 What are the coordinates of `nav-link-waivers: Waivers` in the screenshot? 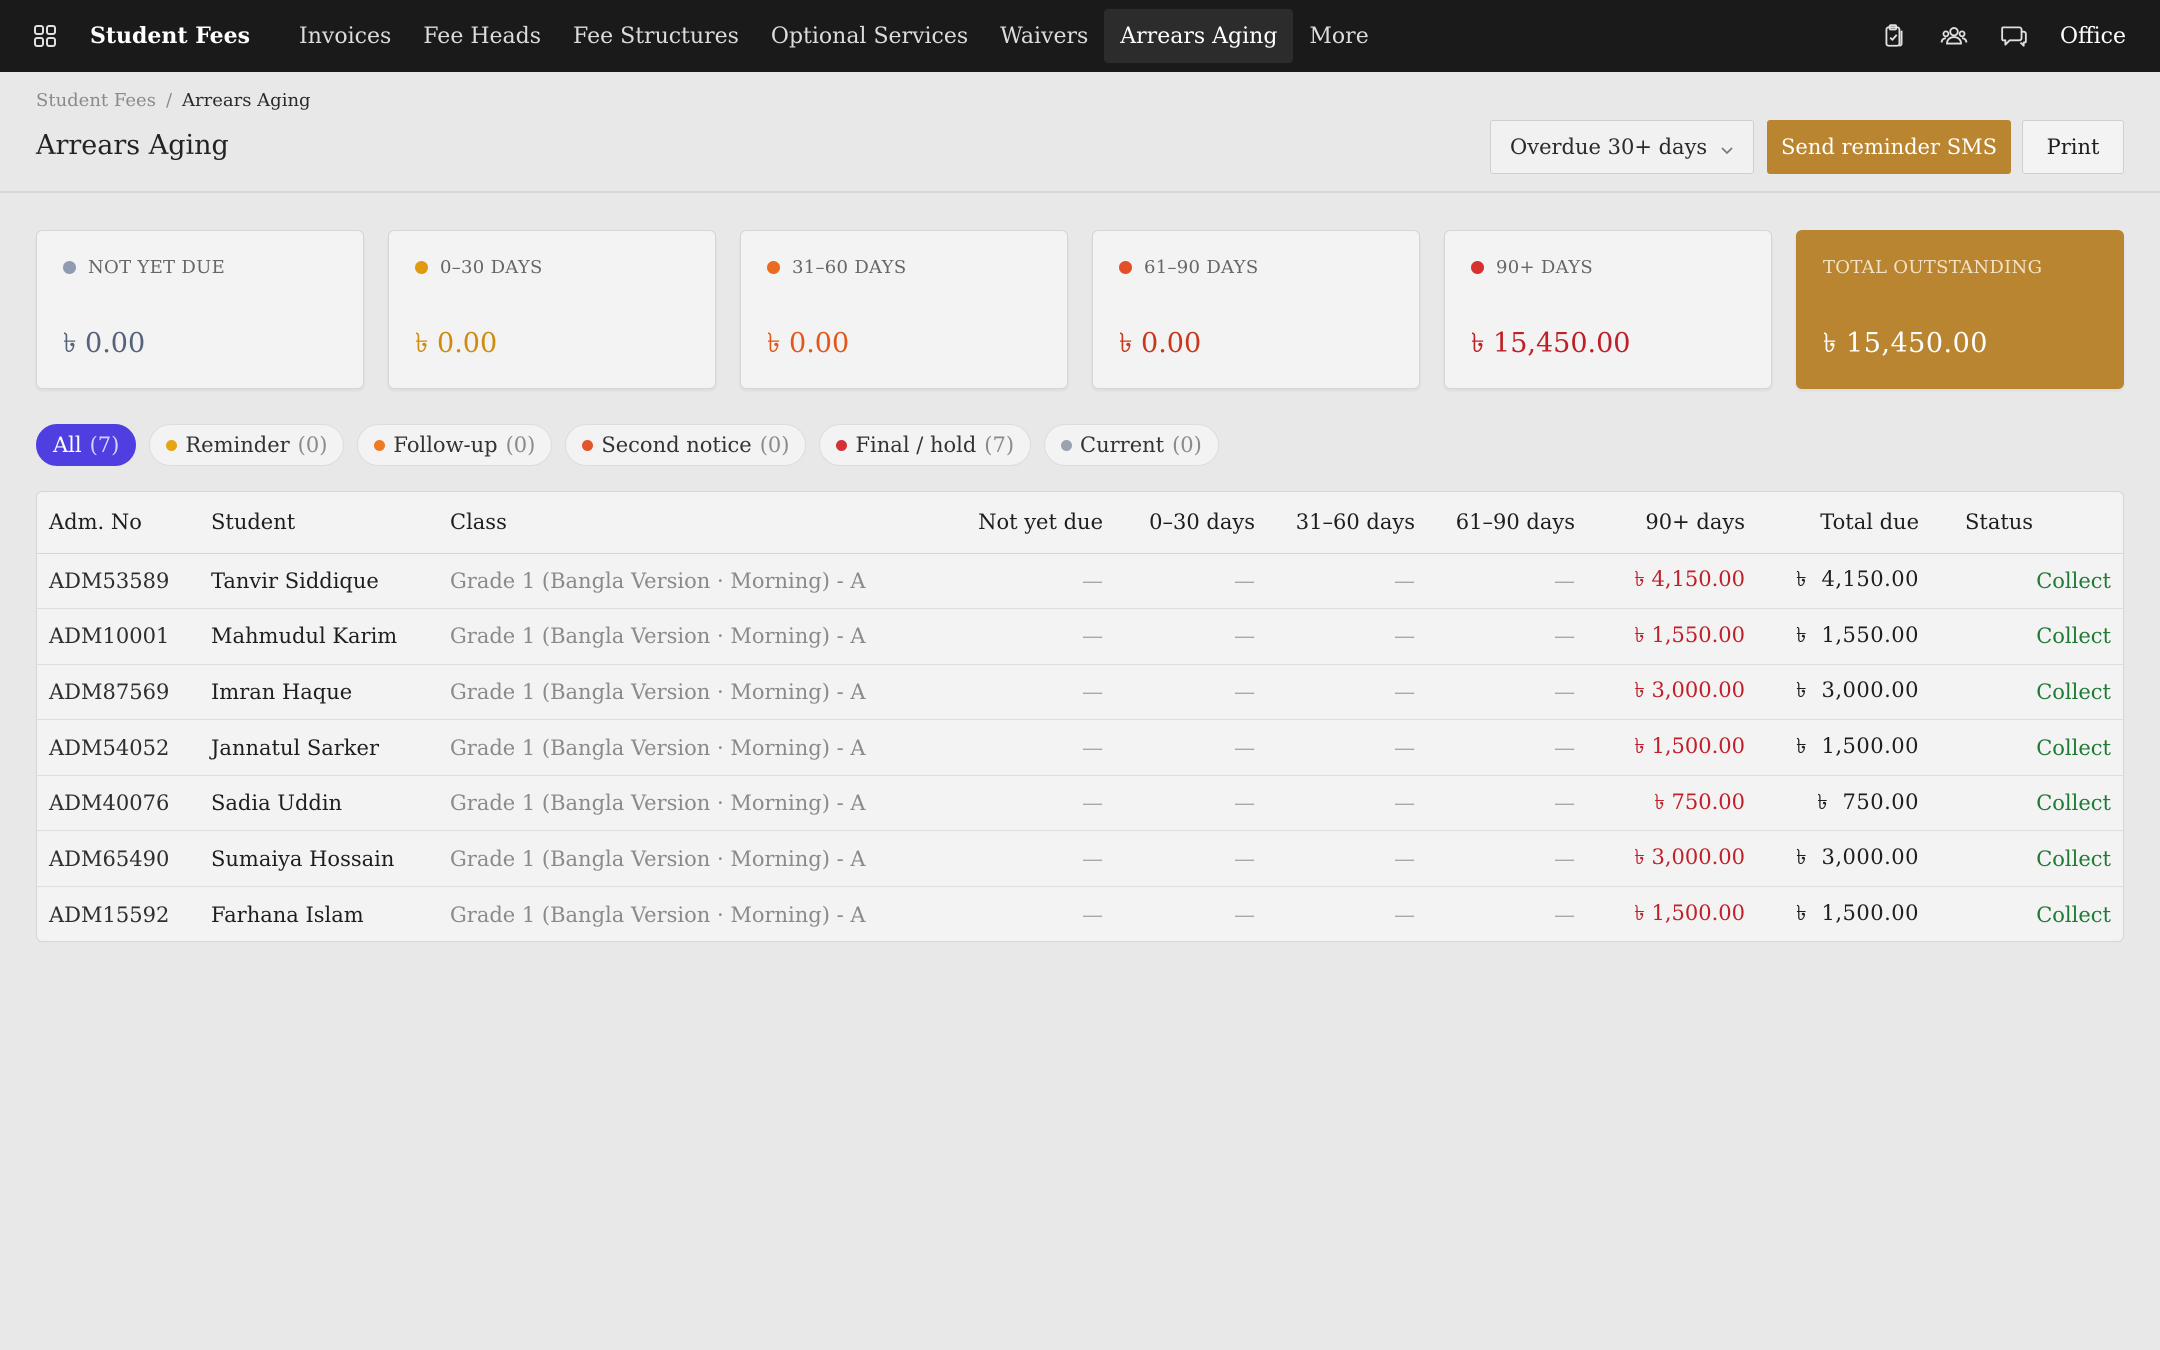 It's located at (1044, 36).